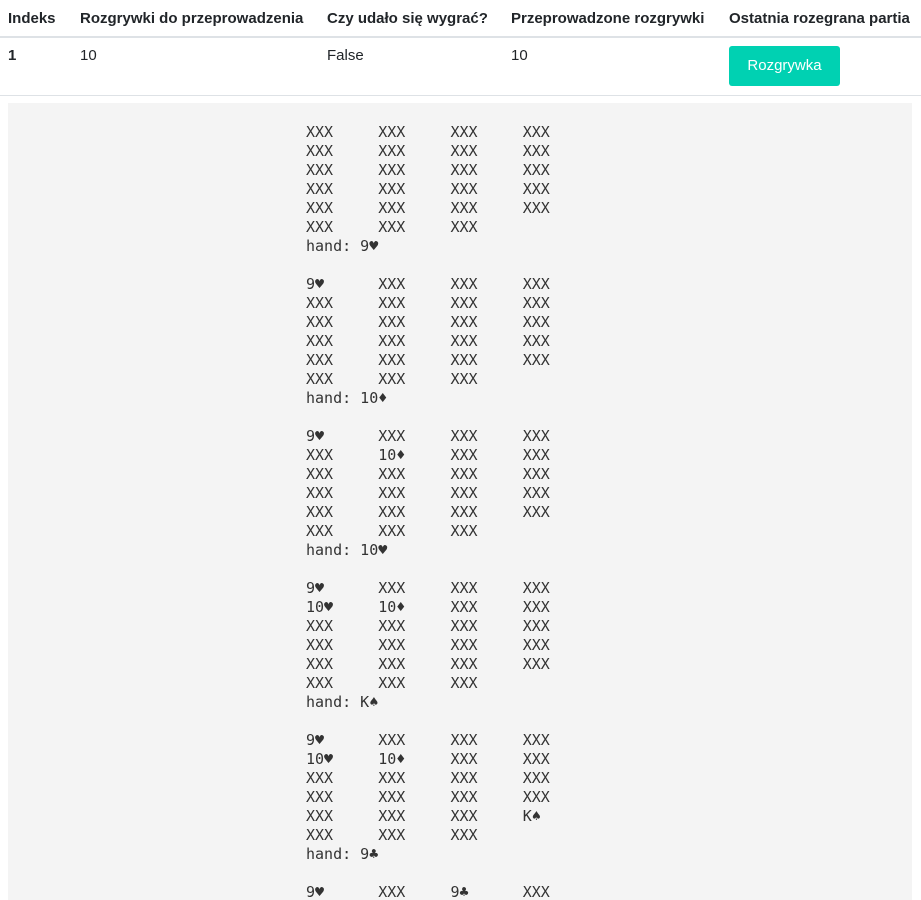  I want to click on cell-won: False, so click(411, 66).